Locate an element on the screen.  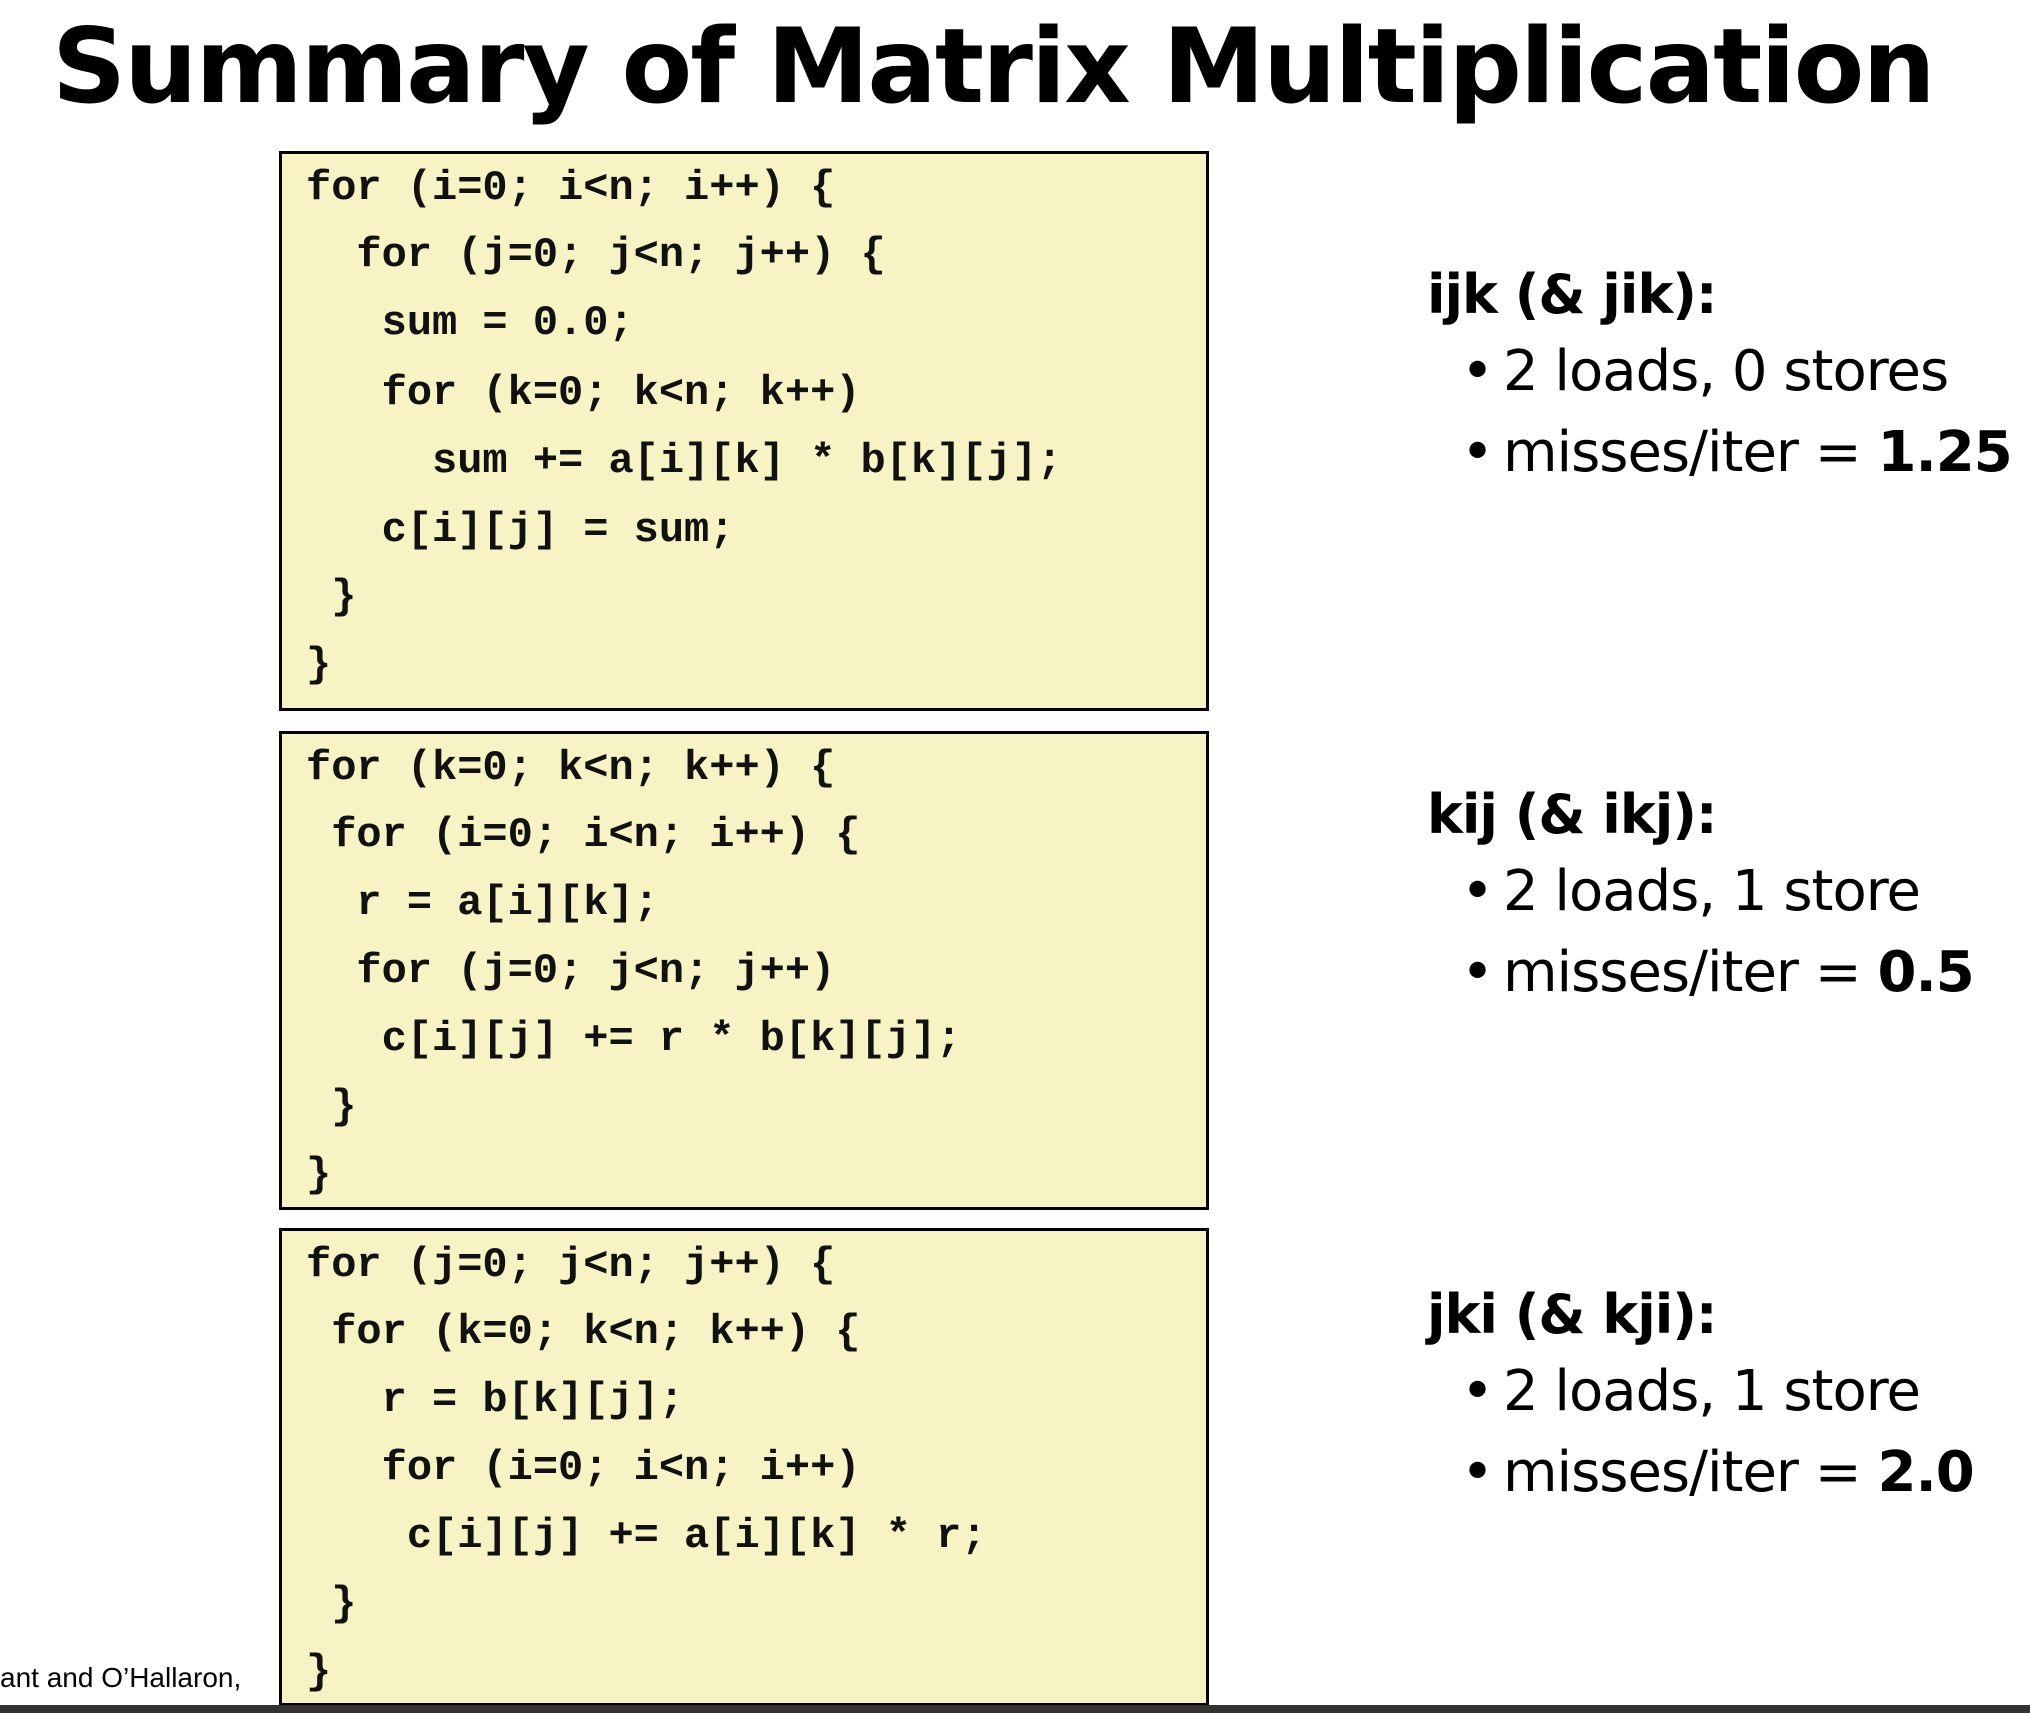
misses-value: 0.5 is located at coordinates (1925, 972).